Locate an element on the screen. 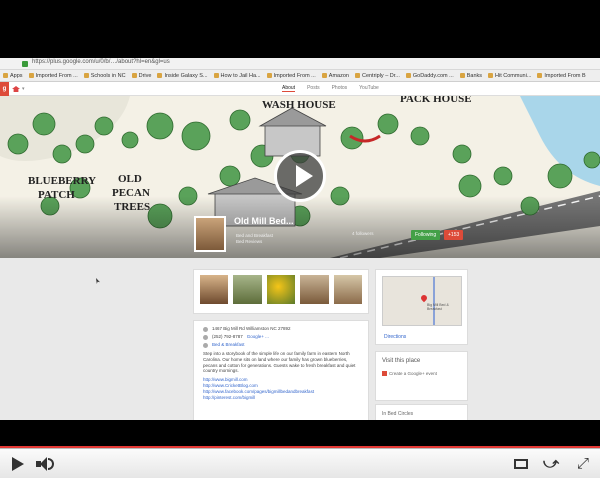  map-card: Big Mill Bed & Breakfast Directions is located at coordinates (421, 307).